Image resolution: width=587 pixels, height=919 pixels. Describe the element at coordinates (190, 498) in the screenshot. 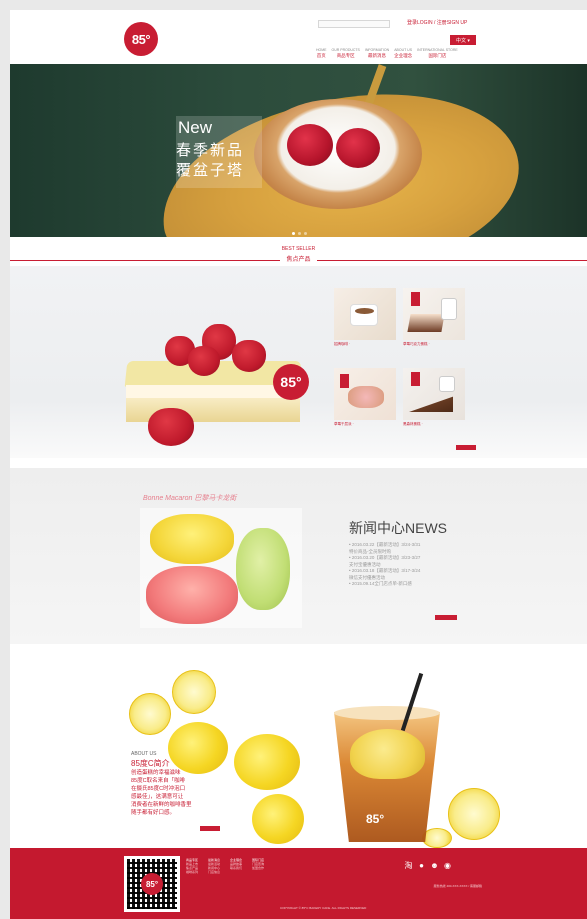

I see `macaron-title: Bonne Macaron 巴黎马卡龙街` at that location.